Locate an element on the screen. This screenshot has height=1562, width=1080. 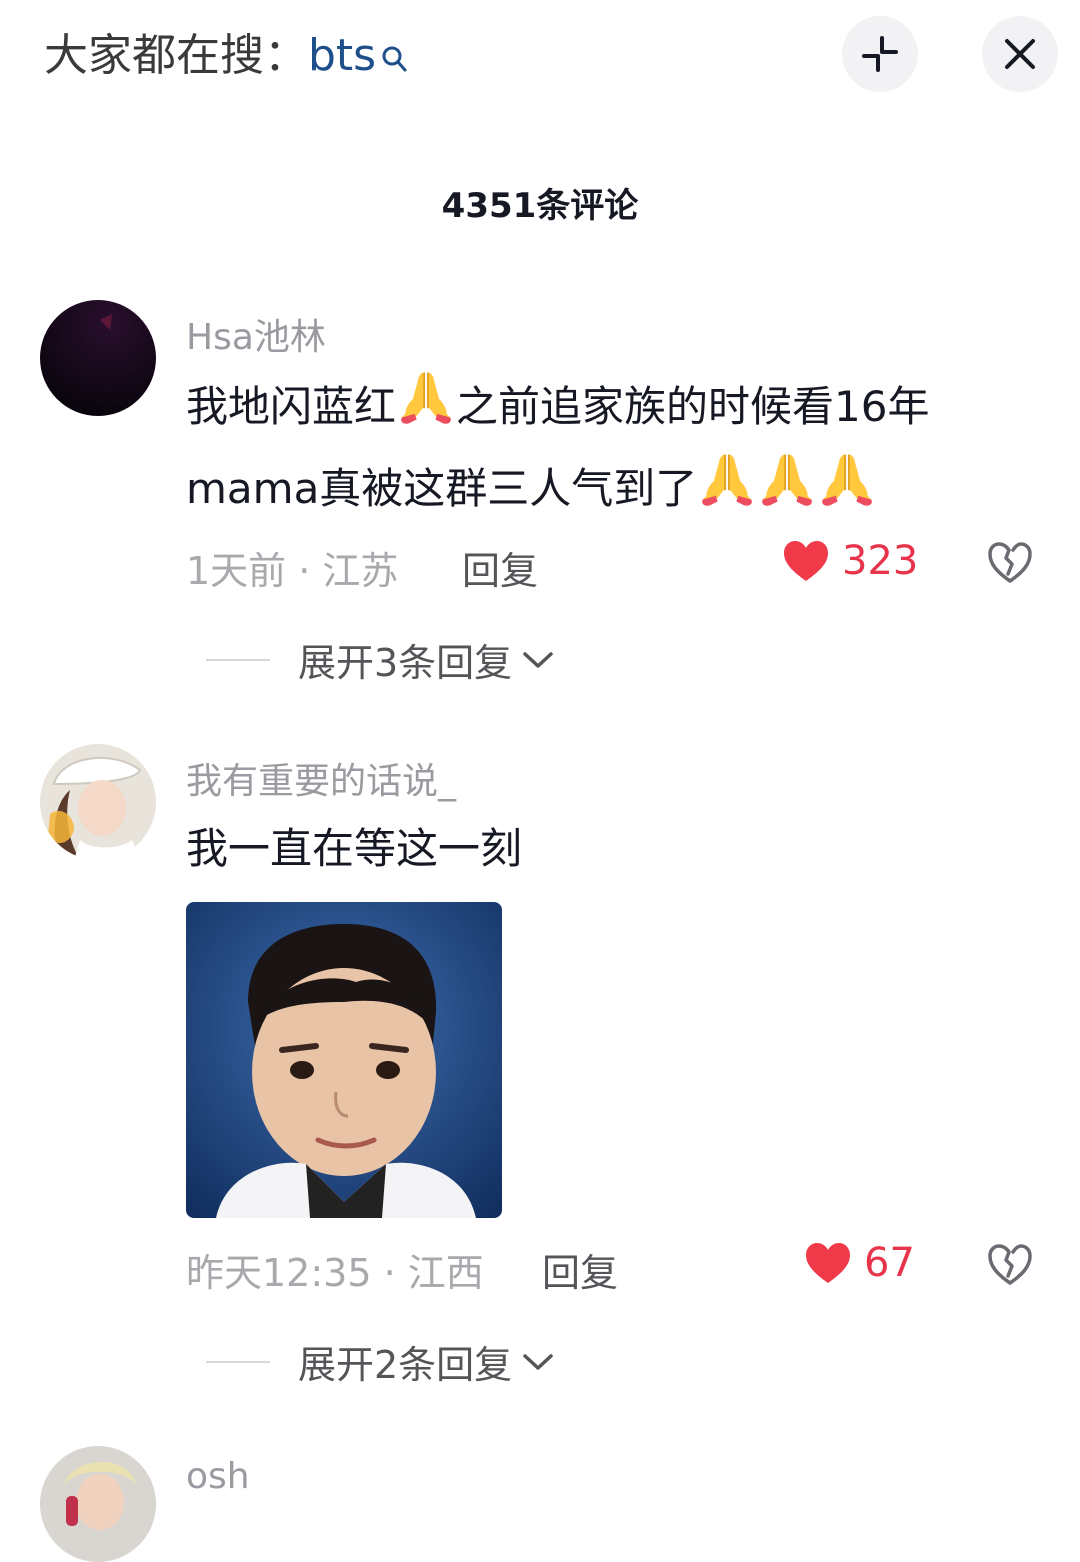
trending-search-bar: 大家都在搜：bts is located at coordinates (226, 58).